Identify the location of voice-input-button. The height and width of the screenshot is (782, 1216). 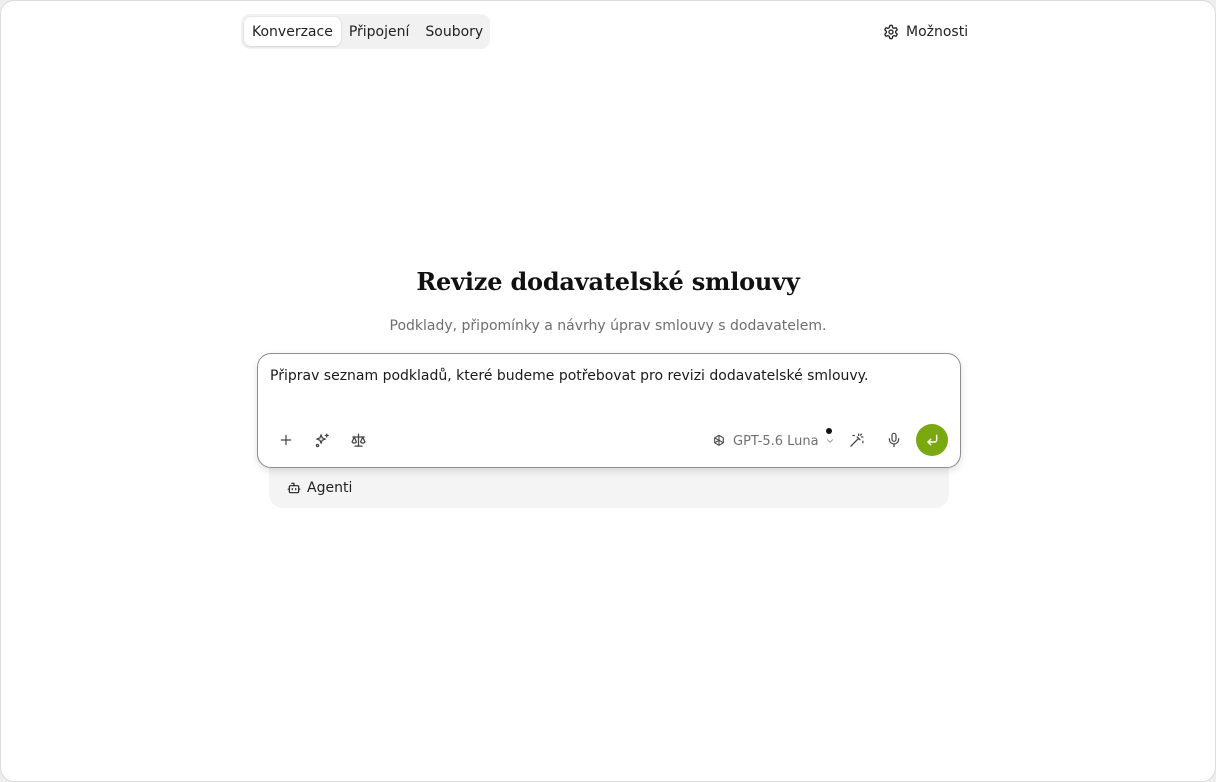
(894, 440).